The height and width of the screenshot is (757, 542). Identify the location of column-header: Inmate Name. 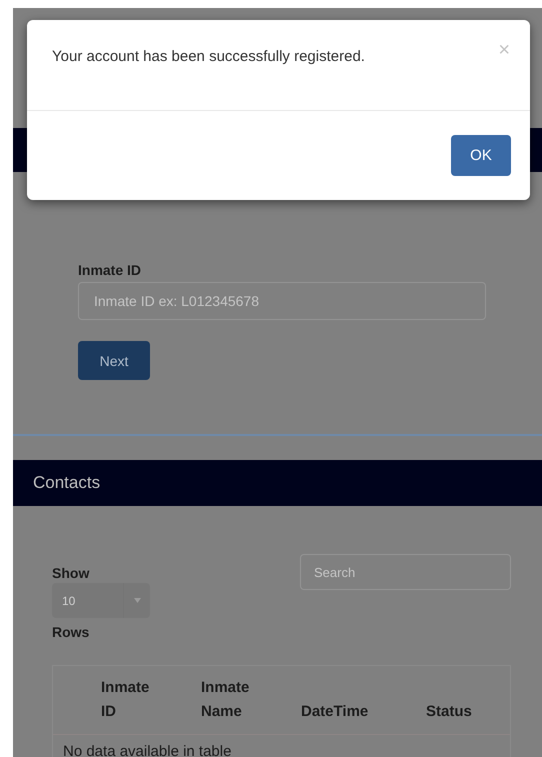
(232, 700).